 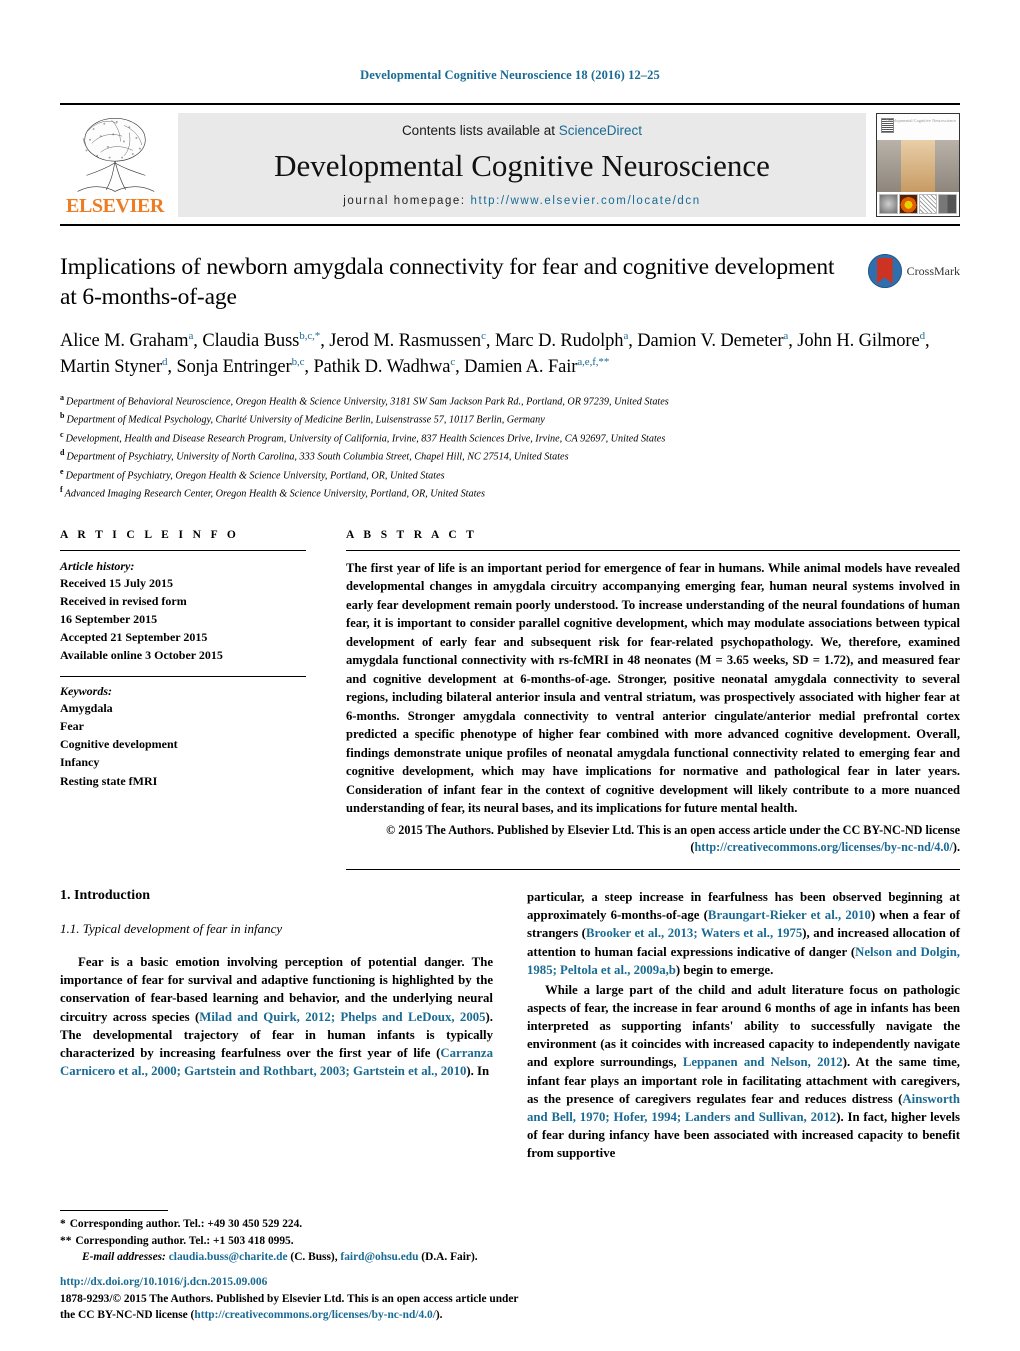 What do you see at coordinates (920, 120) in the screenshot?
I see `cover-title-text: Developmental Cognitive Neuroscience` at bounding box center [920, 120].